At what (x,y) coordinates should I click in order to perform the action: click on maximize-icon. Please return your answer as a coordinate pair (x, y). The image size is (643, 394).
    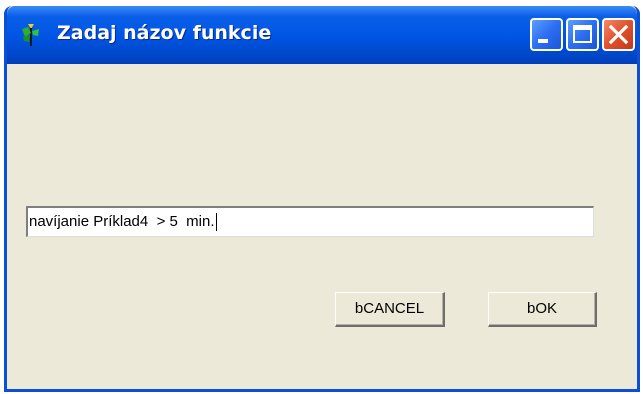
    Looking at the image, I should click on (582, 34).